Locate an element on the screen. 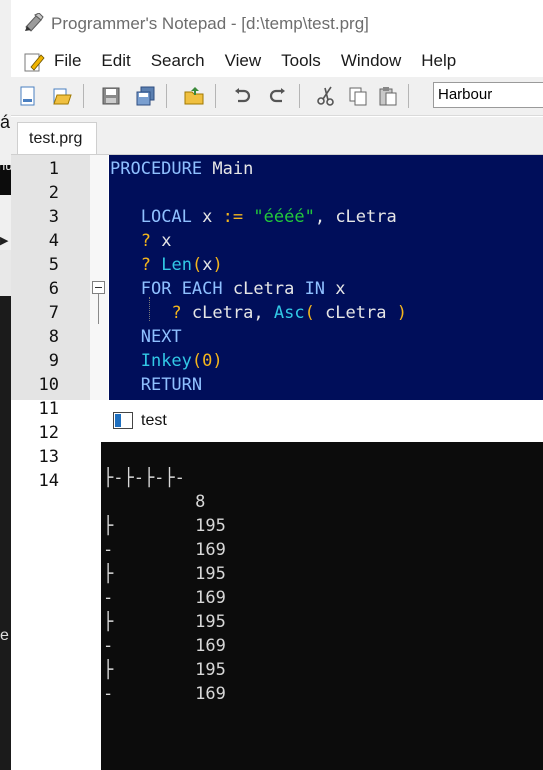  fold-margin is located at coordinates (99, 277).